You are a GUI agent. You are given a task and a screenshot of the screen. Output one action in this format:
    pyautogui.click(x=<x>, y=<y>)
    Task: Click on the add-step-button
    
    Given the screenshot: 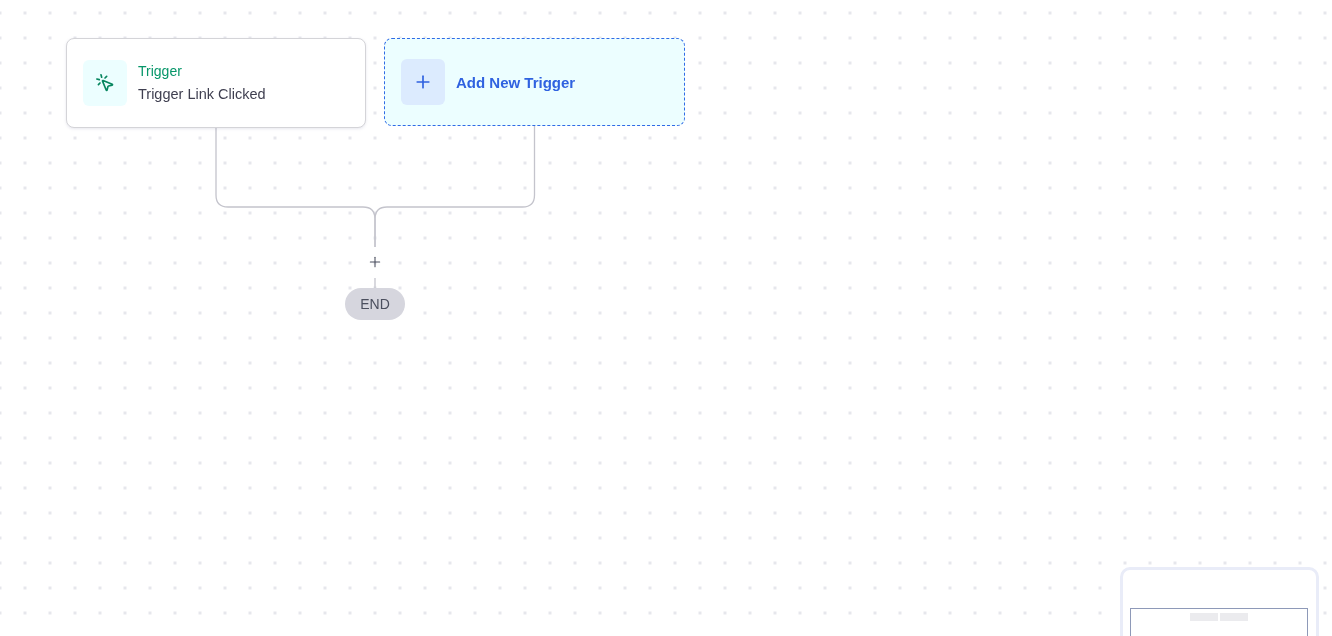 What is the action you would take?
    pyautogui.click(x=375, y=262)
    